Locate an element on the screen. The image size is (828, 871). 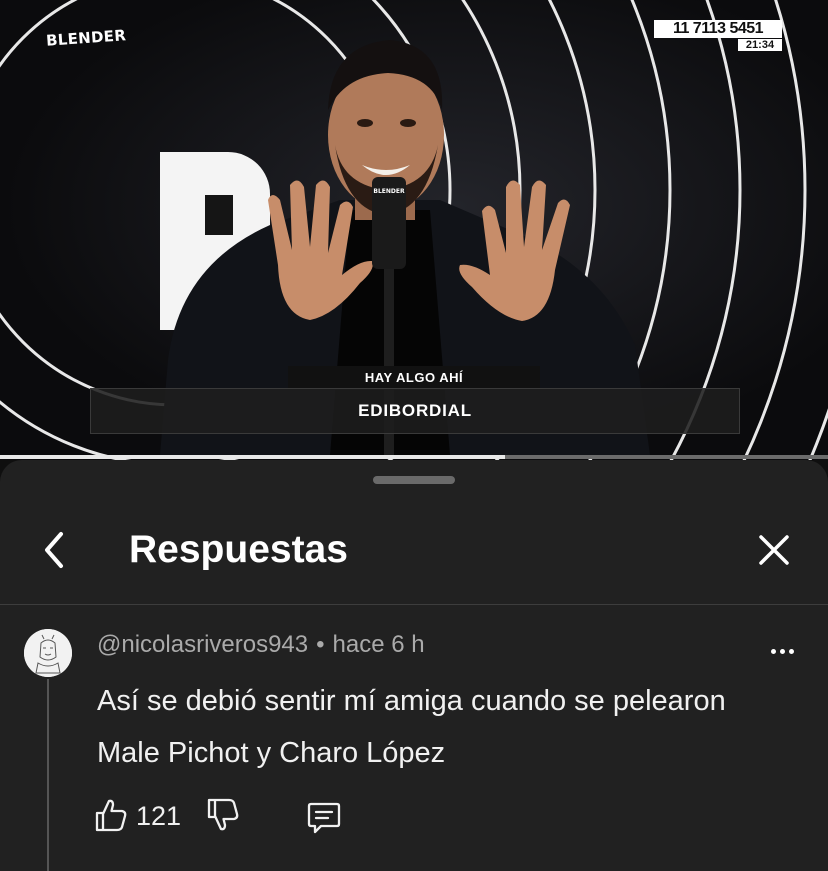
comment-meta: @nicolasriveros943 • hace 6 h is located at coordinates (261, 645).